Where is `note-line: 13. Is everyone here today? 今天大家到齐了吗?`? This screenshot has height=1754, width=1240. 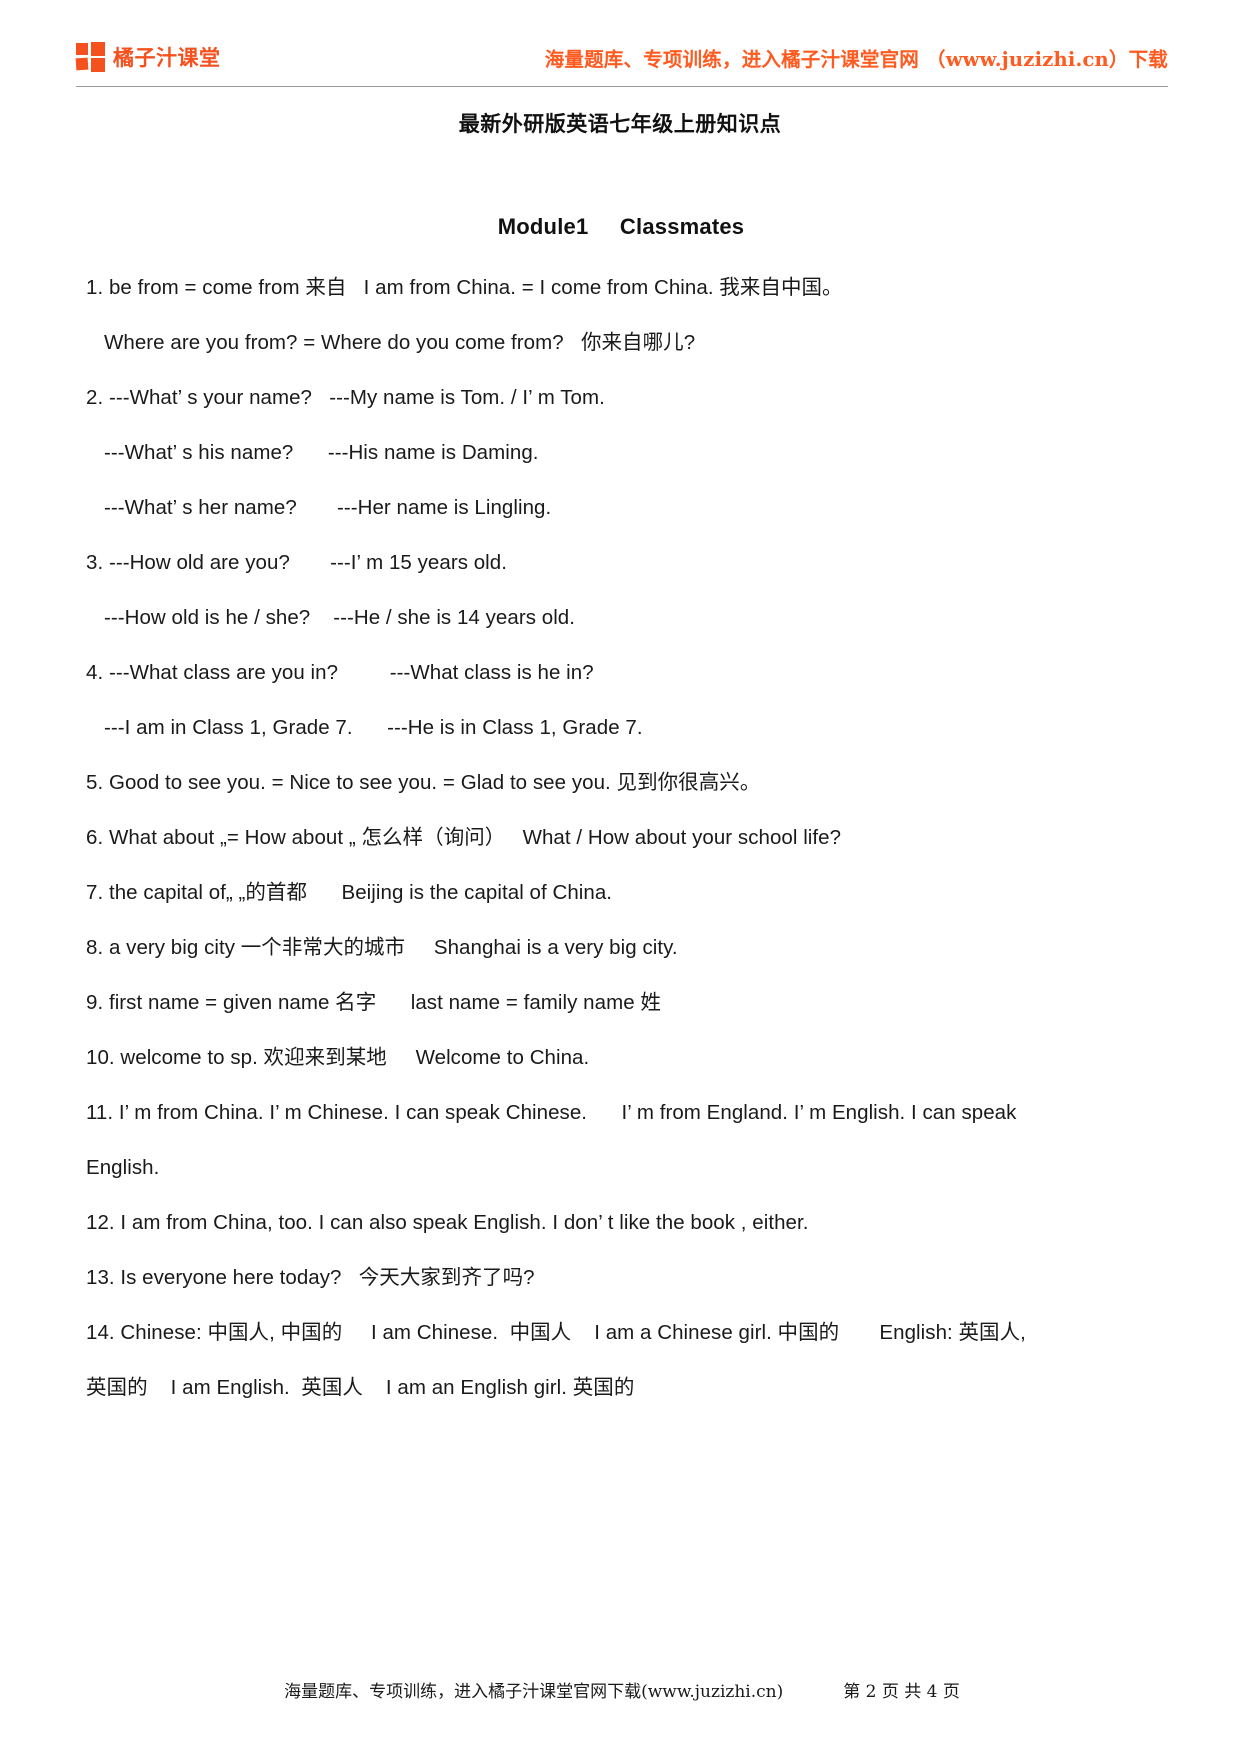 note-line: 13. Is everyone here today? 今天大家到齐了吗? is located at coordinates (310, 1277).